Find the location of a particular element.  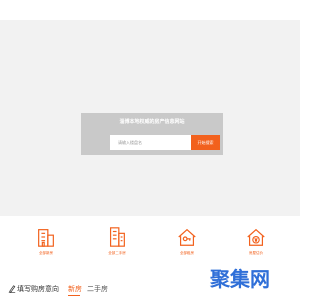

house-key-icon is located at coordinates (187, 237).